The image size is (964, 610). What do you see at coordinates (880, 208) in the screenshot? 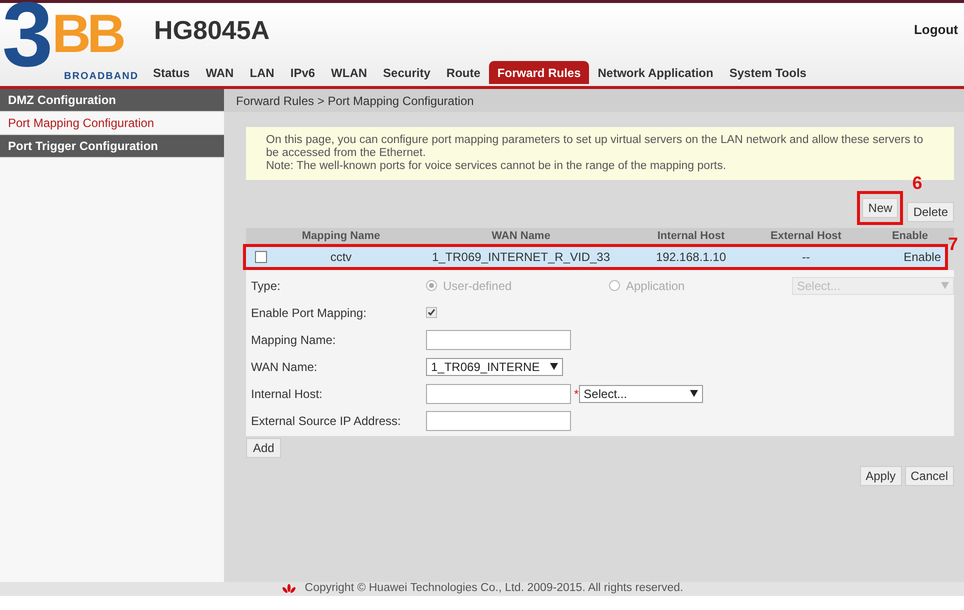
I see `new-button: New` at bounding box center [880, 208].